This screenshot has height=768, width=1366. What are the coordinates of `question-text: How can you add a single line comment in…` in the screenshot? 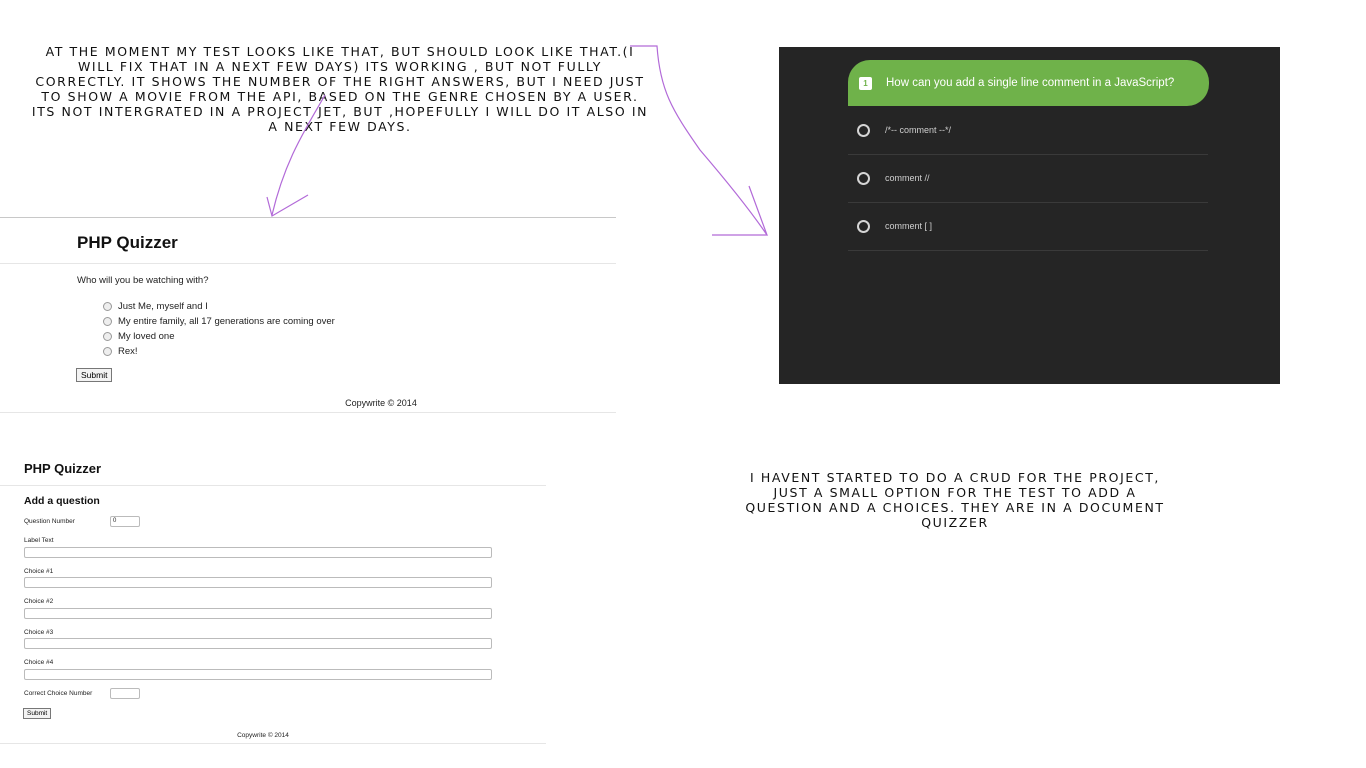 It's located at (1030, 83).